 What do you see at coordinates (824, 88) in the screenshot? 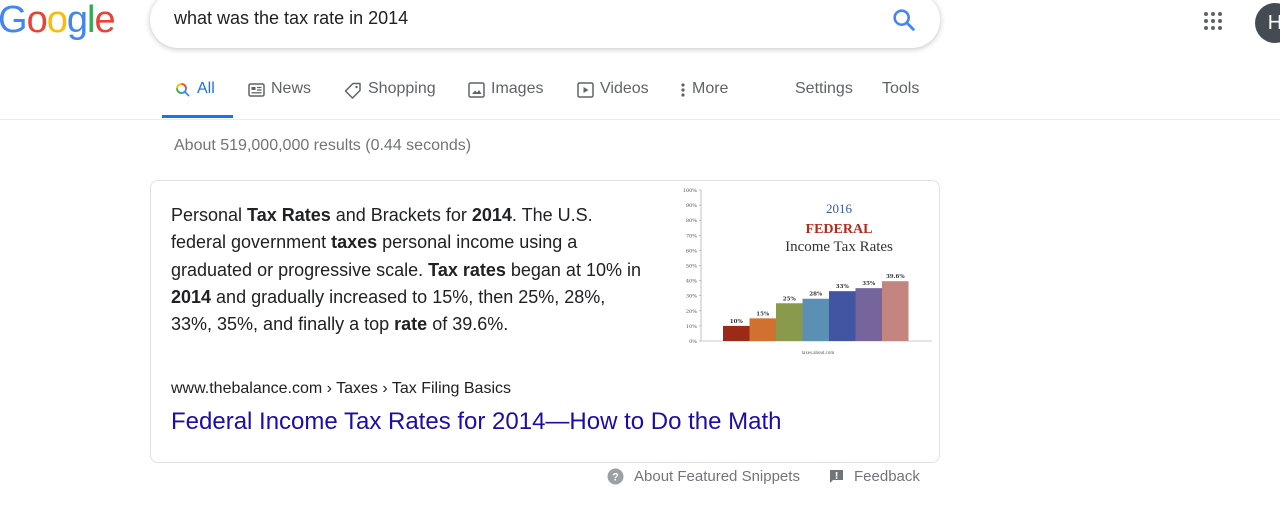
I see `settings-label: Settings` at bounding box center [824, 88].